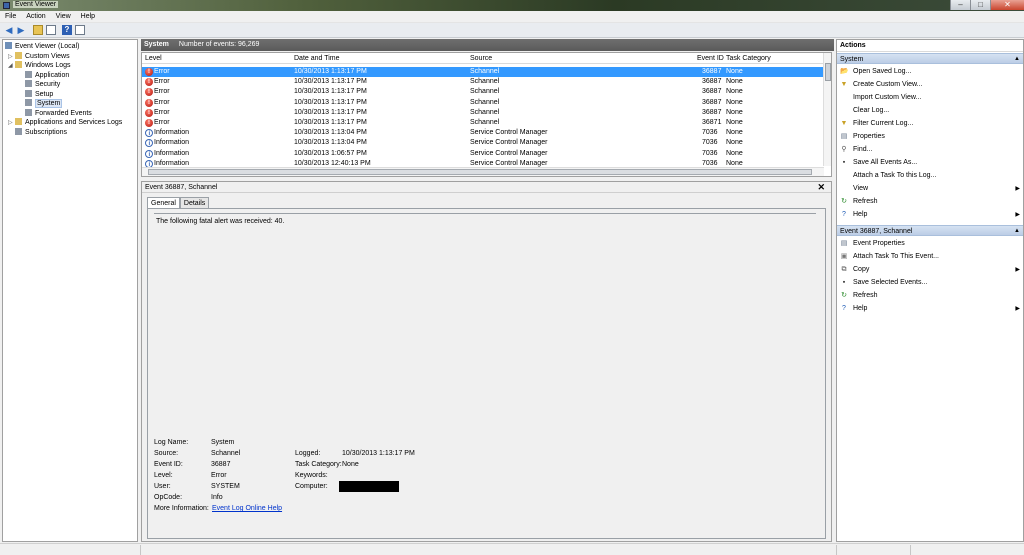  I want to click on action-item: View ▶, so click(930, 189).